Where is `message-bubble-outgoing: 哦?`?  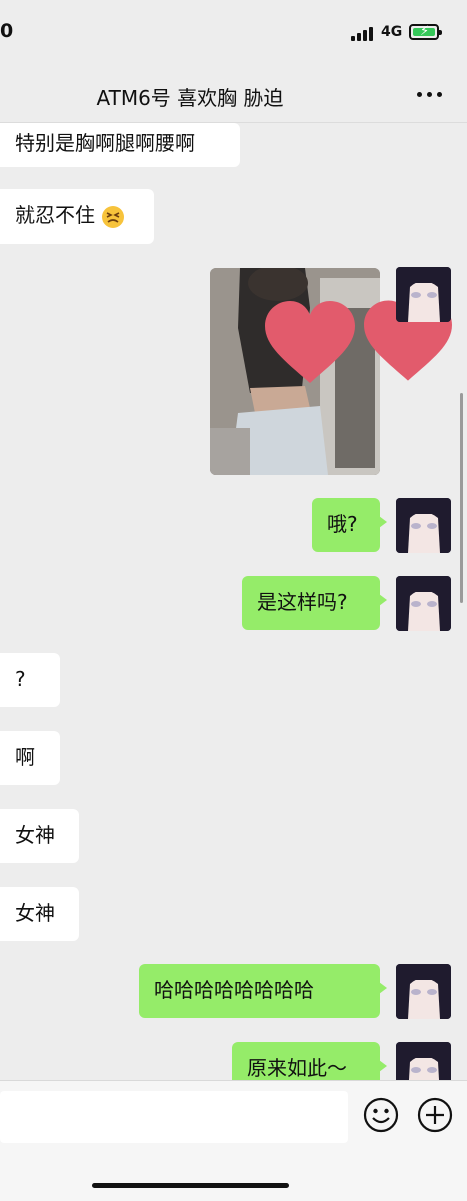
message-bubble-outgoing: 哦? is located at coordinates (349, 525).